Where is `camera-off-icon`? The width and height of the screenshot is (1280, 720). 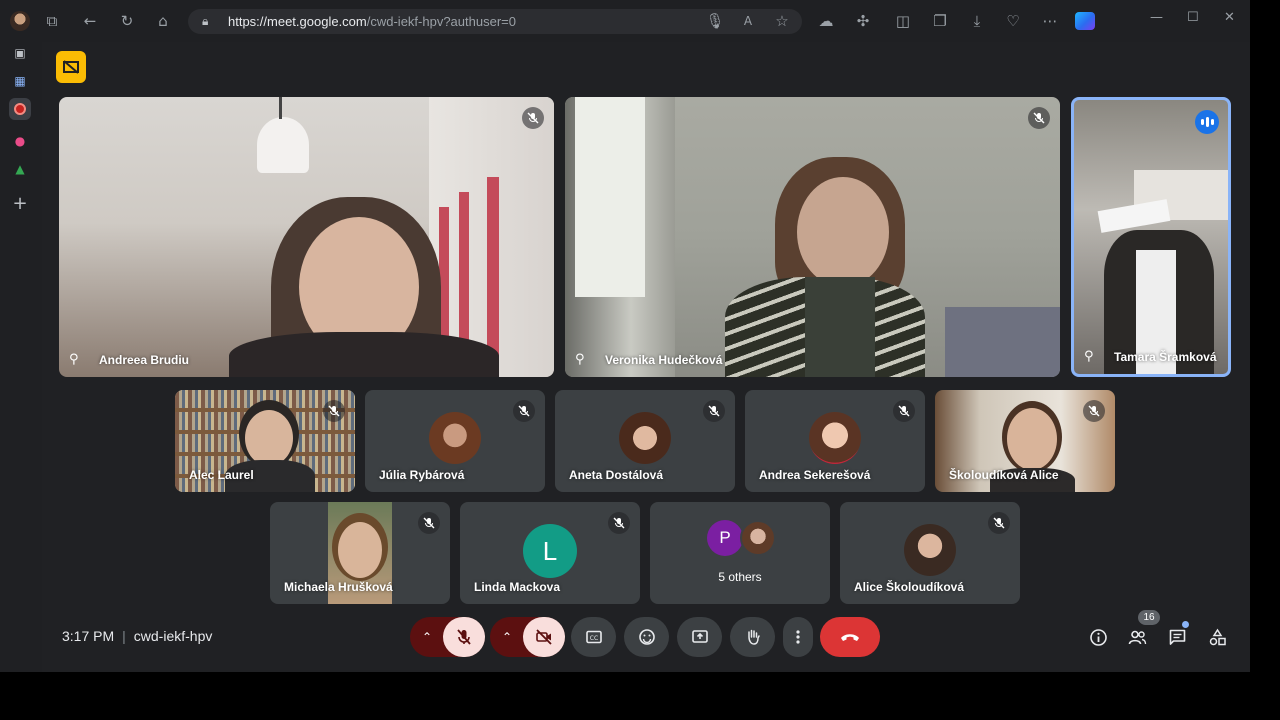 camera-off-icon is located at coordinates (544, 637).